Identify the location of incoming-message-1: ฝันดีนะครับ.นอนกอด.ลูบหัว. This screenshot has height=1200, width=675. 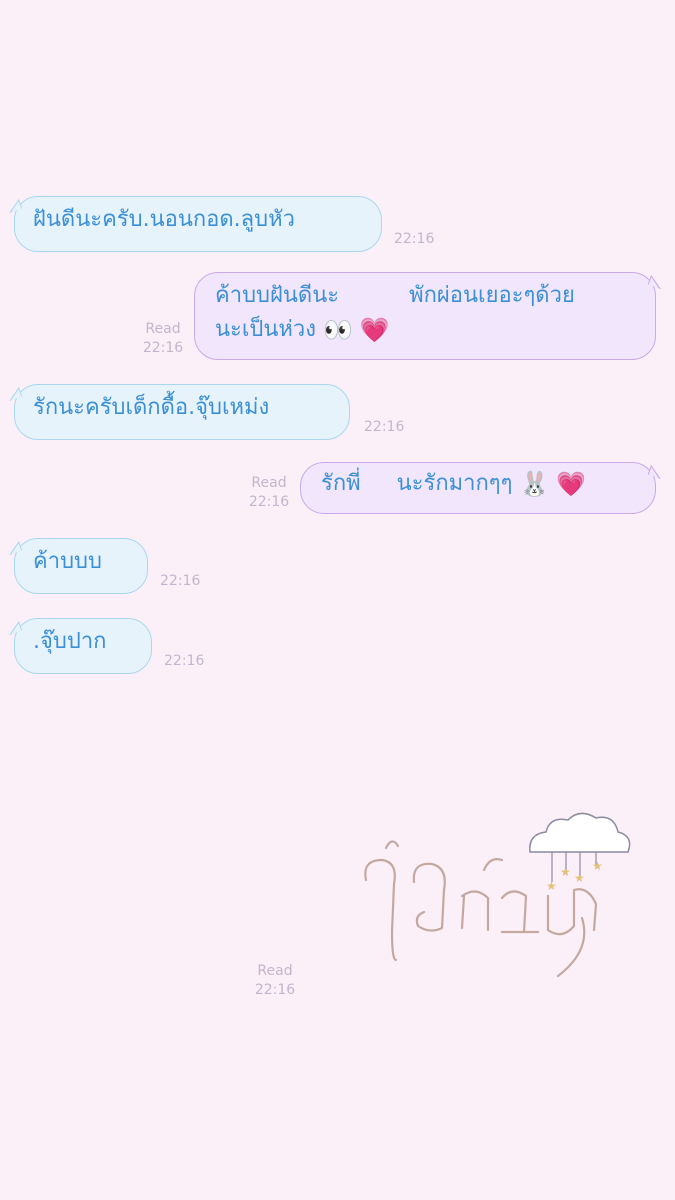
(193, 224).